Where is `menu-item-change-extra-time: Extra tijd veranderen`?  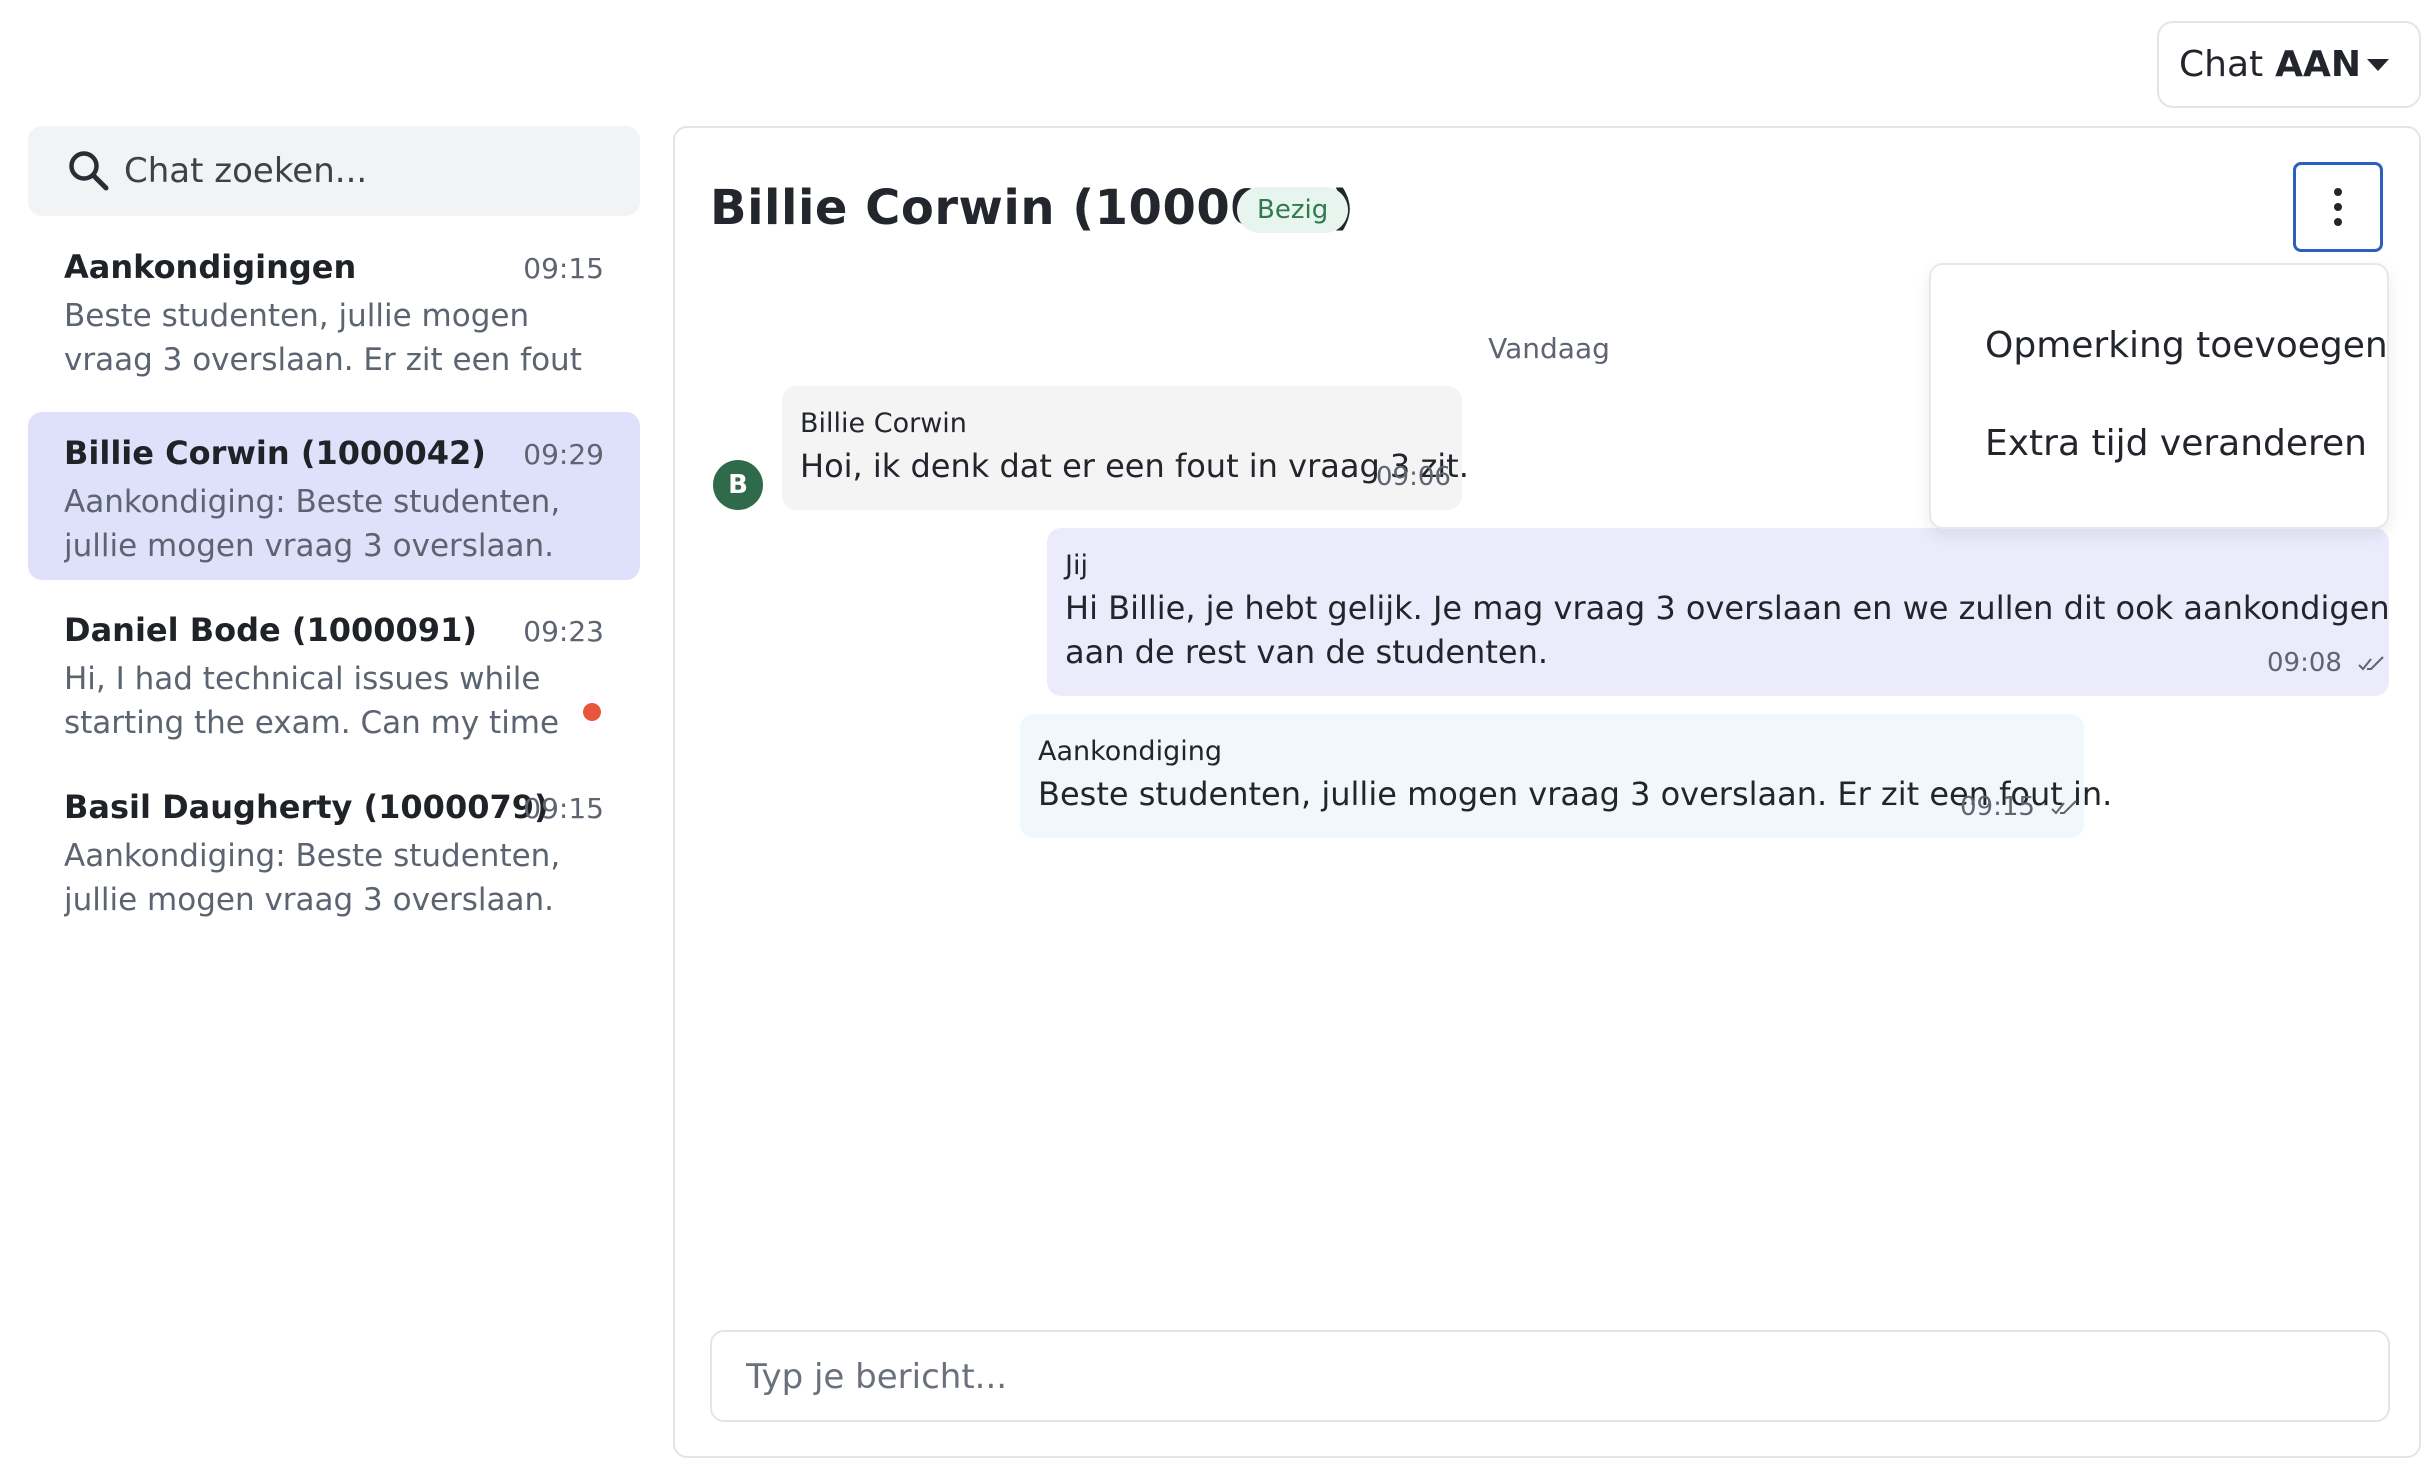 menu-item-change-extra-time: Extra tijd veranderen is located at coordinates (2176, 443).